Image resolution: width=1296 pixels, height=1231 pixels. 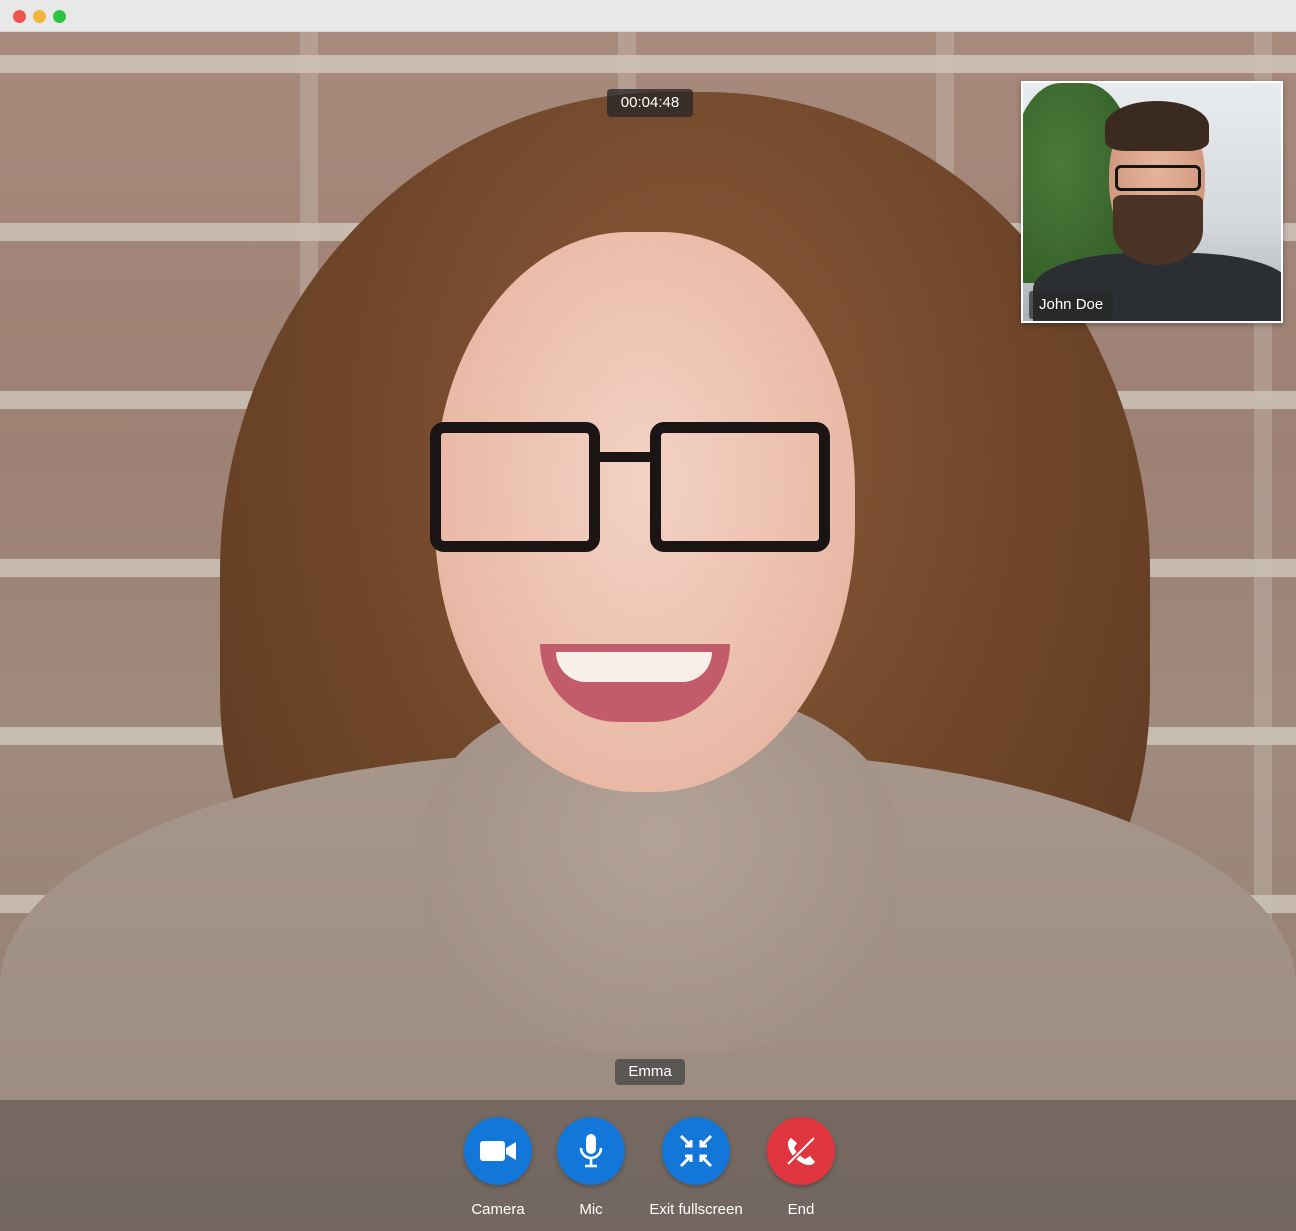 I want to click on mic-label: Mic, so click(x=591, y=1209).